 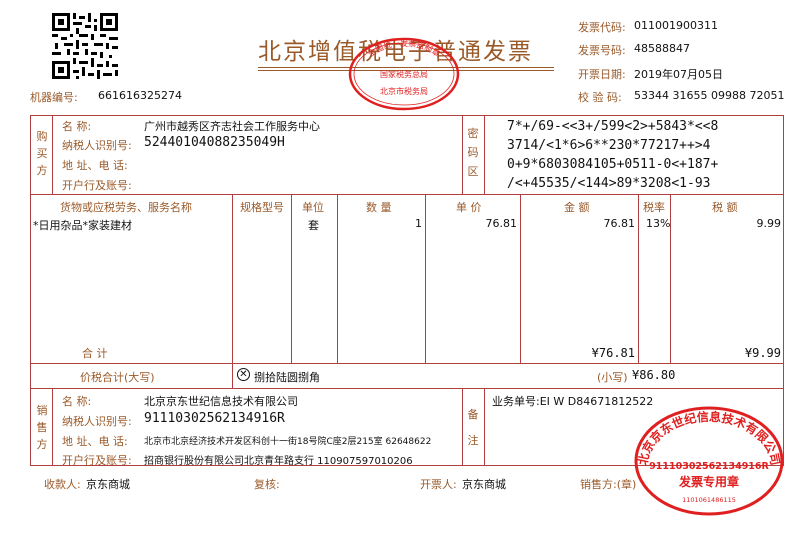 What do you see at coordinates (501, 223) in the screenshot?
I see `item-price: 76.81` at bounding box center [501, 223].